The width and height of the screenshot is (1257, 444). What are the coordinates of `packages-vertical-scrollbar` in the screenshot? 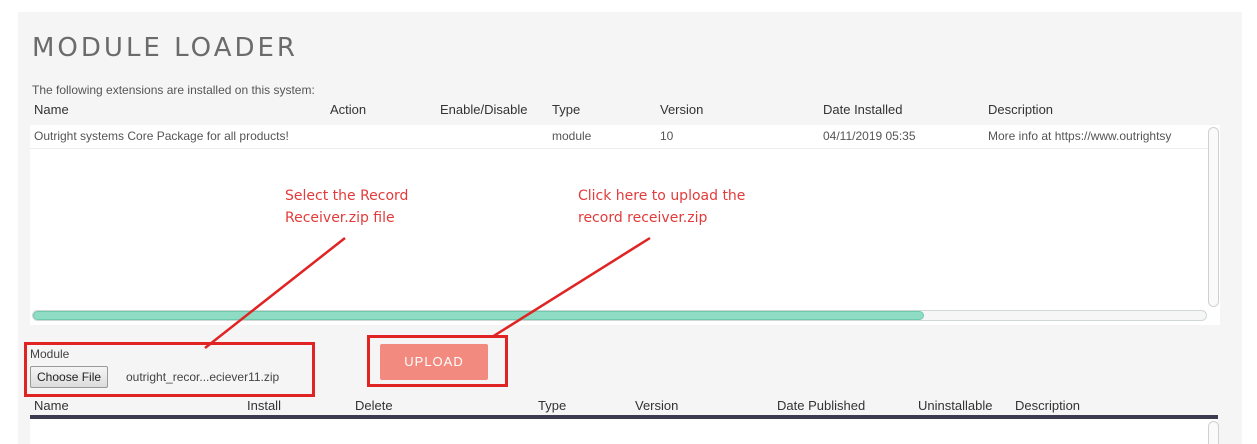 It's located at (1213, 432).